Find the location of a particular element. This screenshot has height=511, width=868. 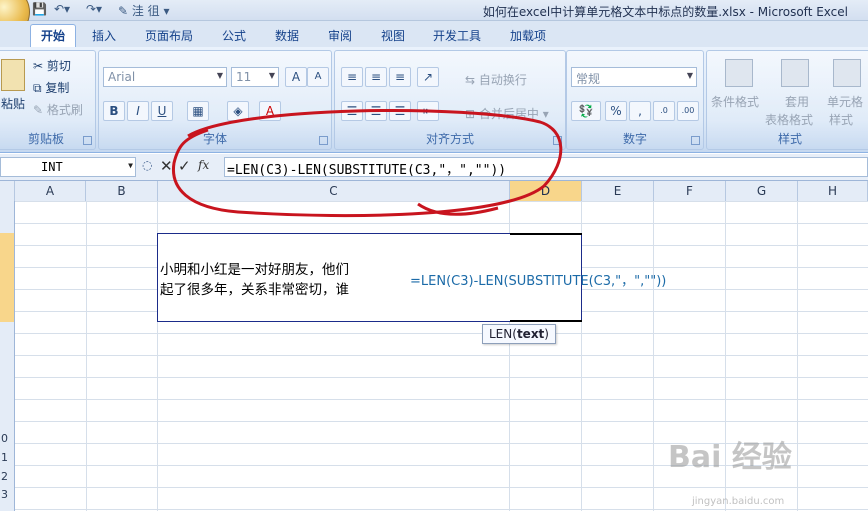

copy-button: ⧉ 复制 is located at coordinates (51, 87).